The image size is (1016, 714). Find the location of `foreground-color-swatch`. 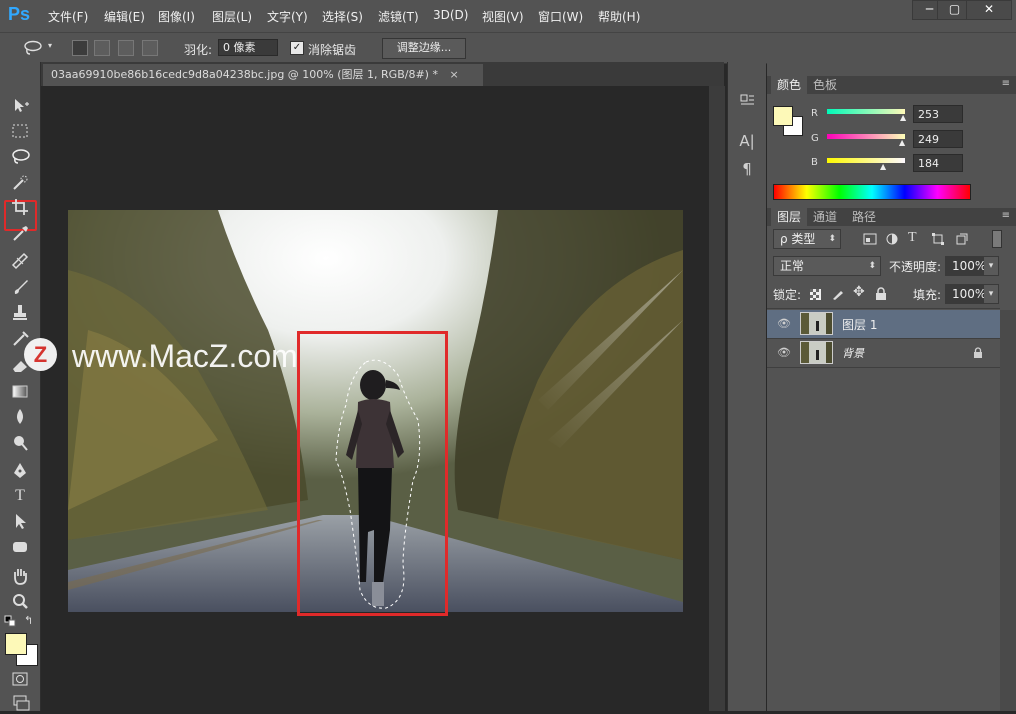

foreground-color-swatch is located at coordinates (16, 644).